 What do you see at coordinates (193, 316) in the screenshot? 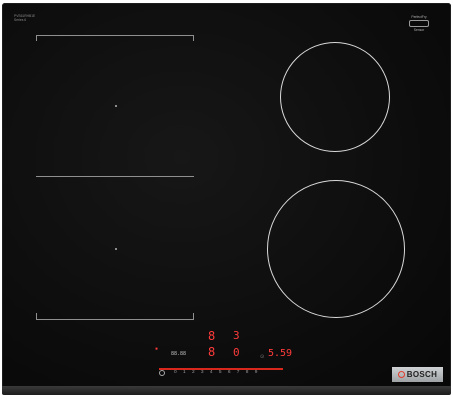
I see `flex-zone-front-right-corner` at bounding box center [193, 316].